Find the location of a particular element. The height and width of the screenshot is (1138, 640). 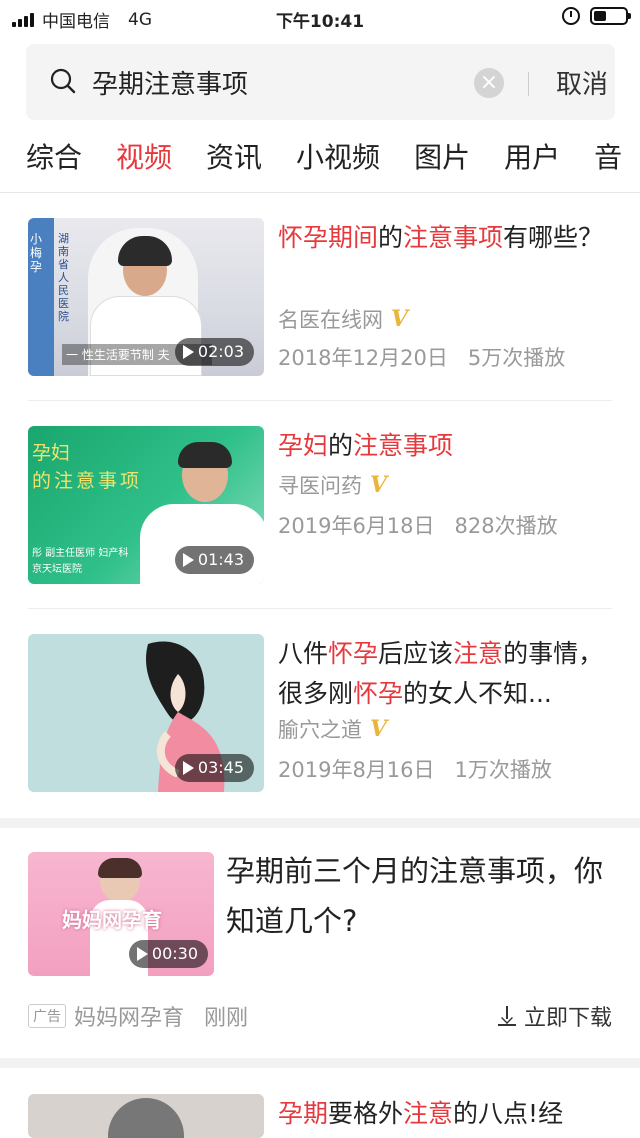

ad-tag: 广告 is located at coordinates (47, 1016).